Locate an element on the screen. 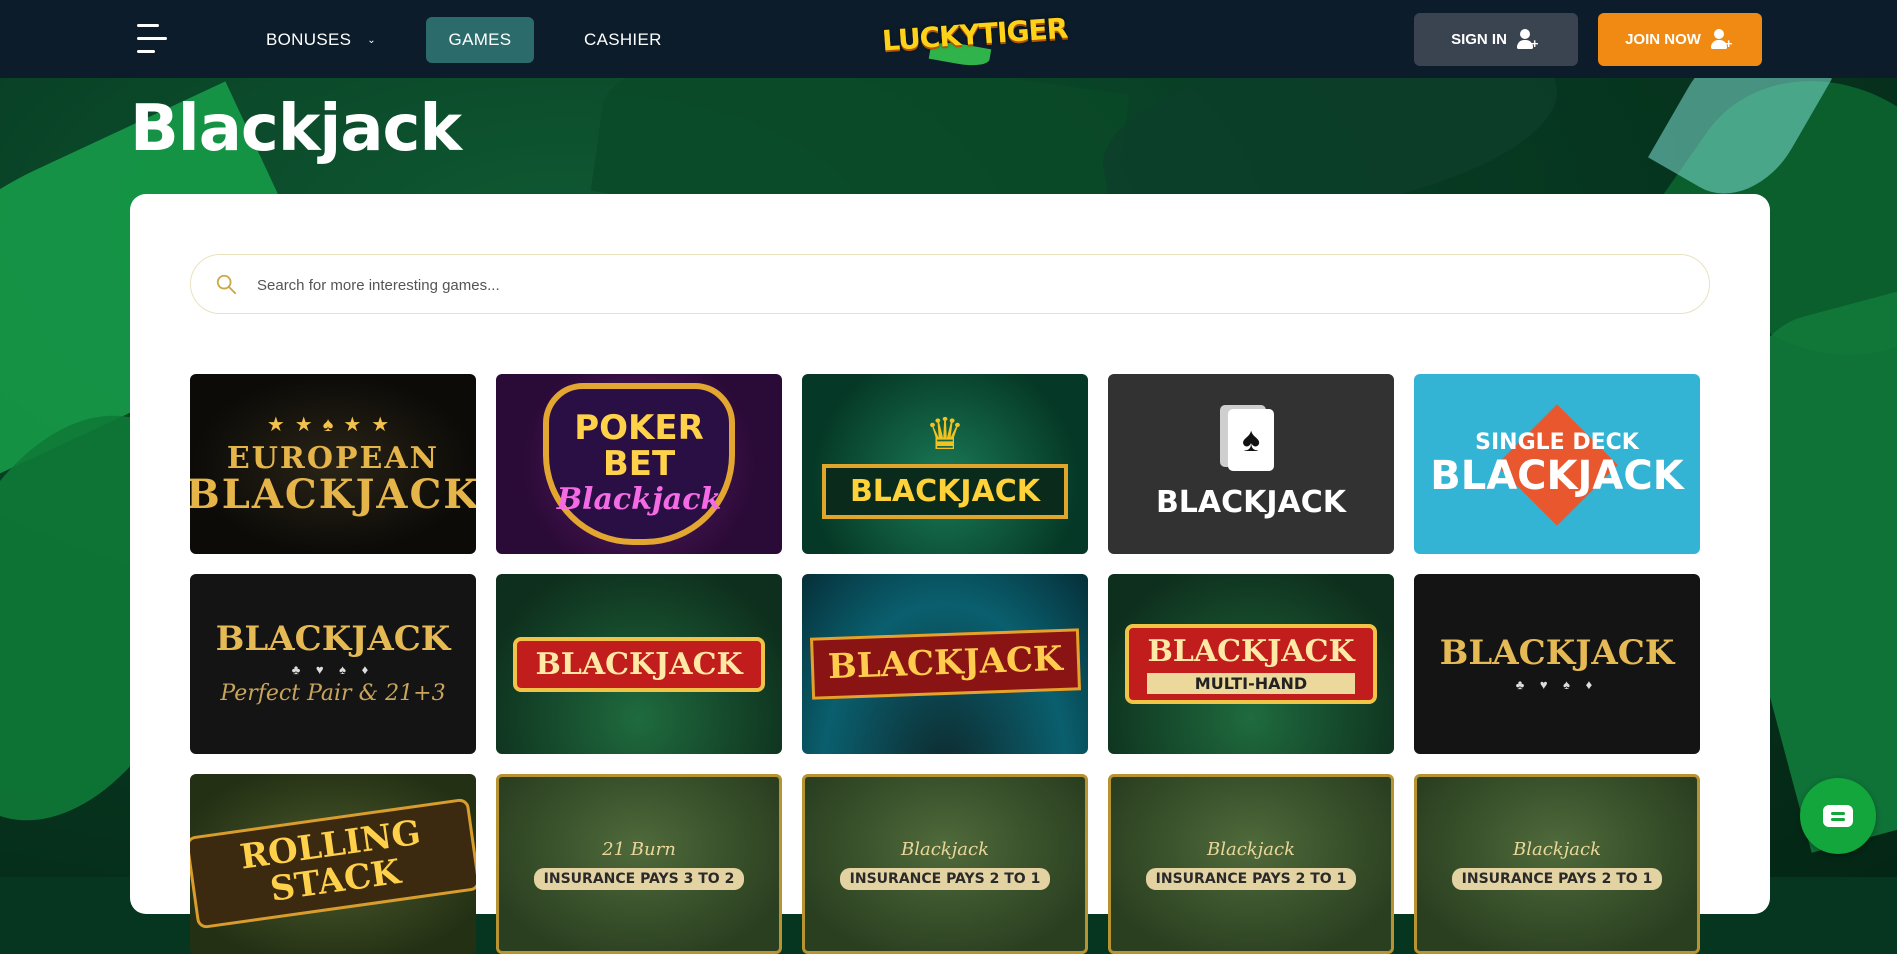  menu-icon is located at coordinates (153, 39).